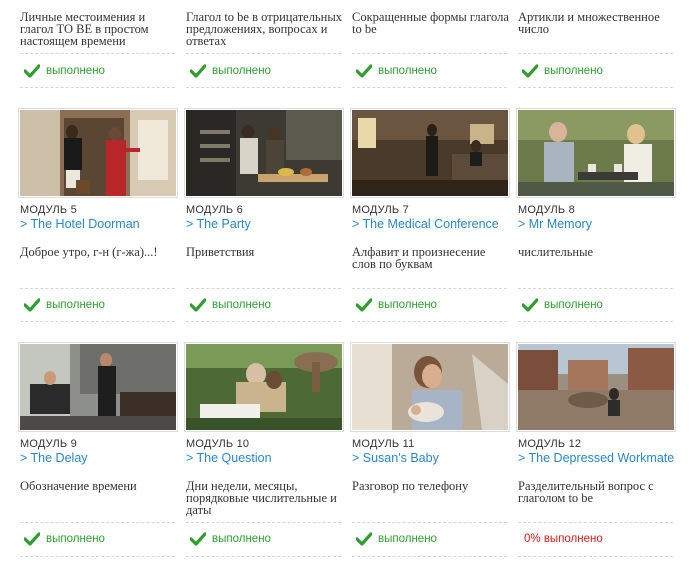 The height and width of the screenshot is (565, 689). I want to click on module-topic: Доброе утро, г-н (г-жа)...!, so click(89, 252).